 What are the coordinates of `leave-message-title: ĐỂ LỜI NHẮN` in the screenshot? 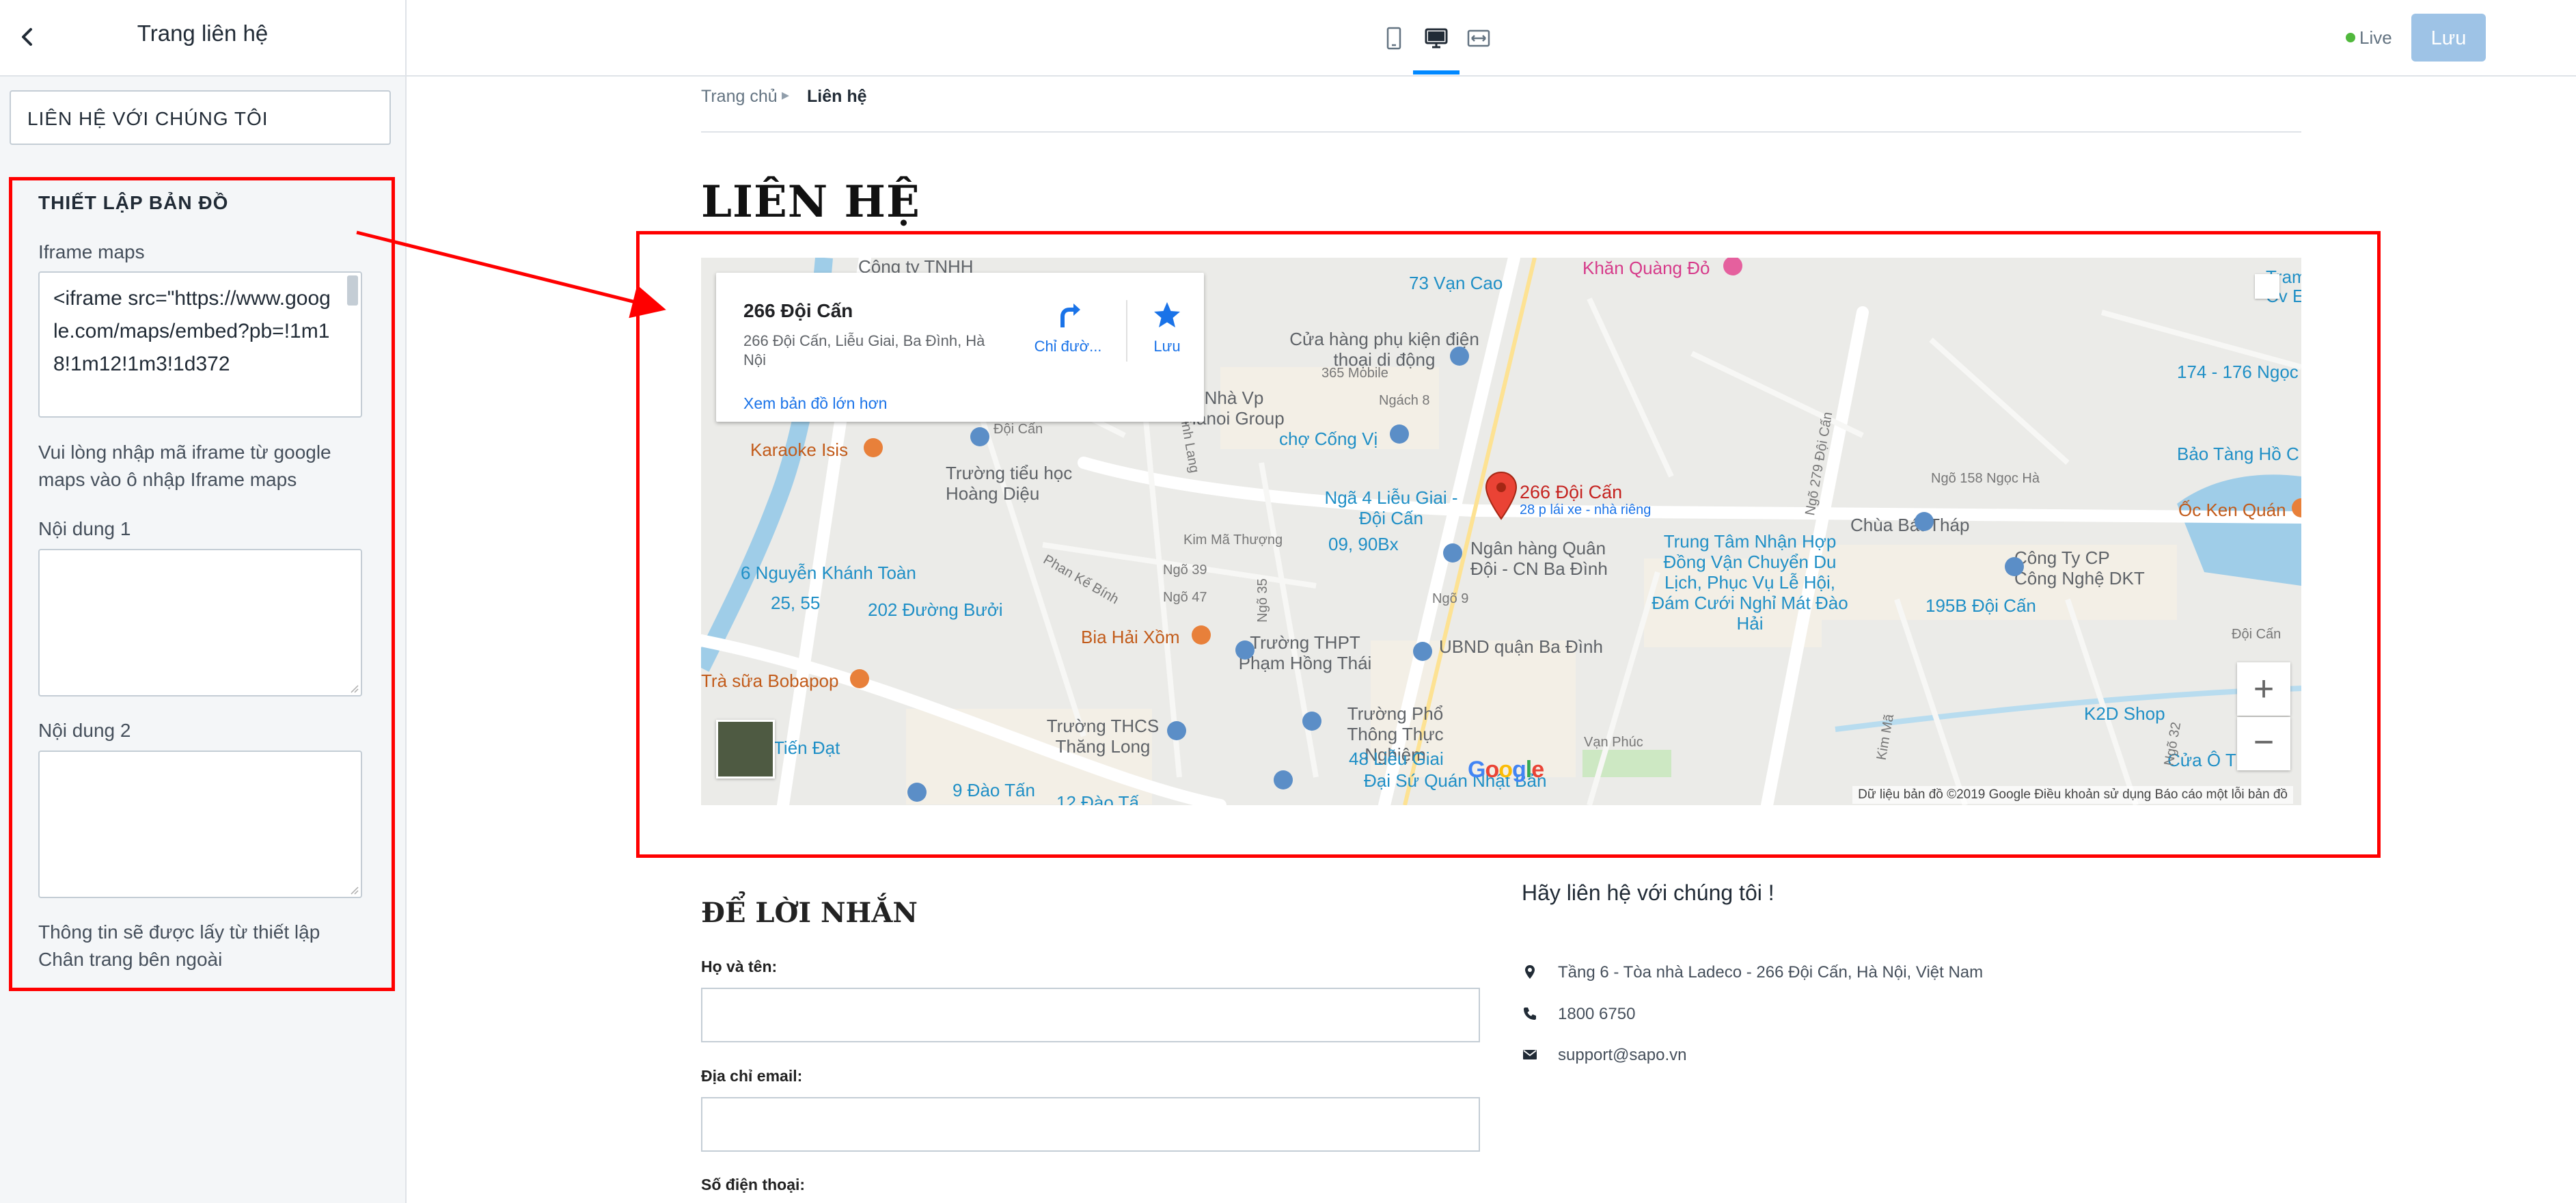 It's located at (810, 913).